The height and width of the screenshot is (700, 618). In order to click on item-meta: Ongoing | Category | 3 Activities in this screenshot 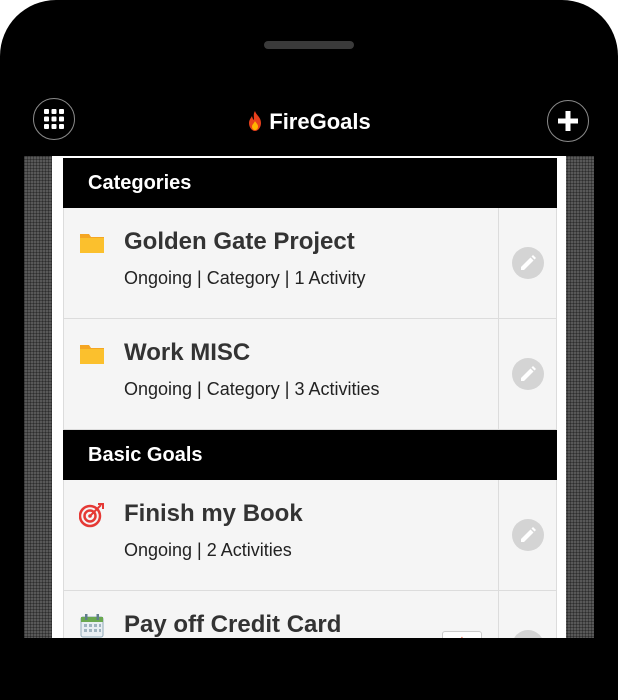, I will do `click(252, 389)`.